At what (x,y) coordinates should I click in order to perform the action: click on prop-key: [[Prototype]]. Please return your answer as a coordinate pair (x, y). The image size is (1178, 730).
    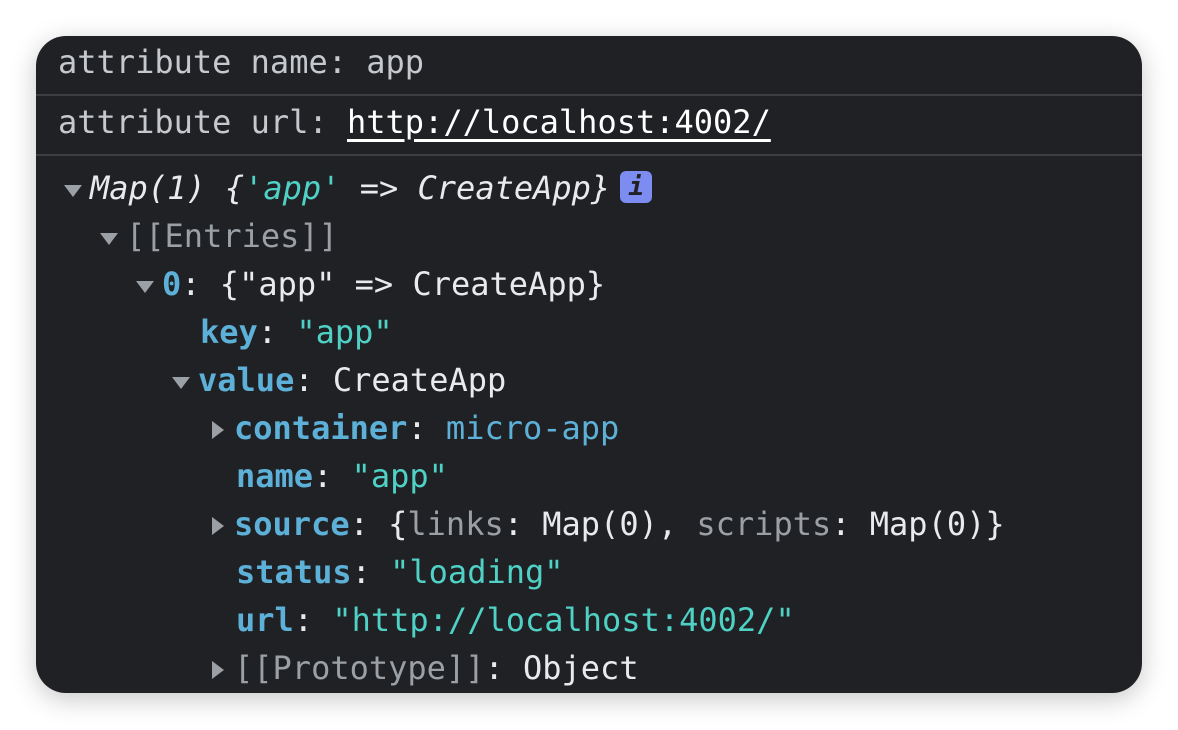
    Looking at the image, I should click on (359, 668).